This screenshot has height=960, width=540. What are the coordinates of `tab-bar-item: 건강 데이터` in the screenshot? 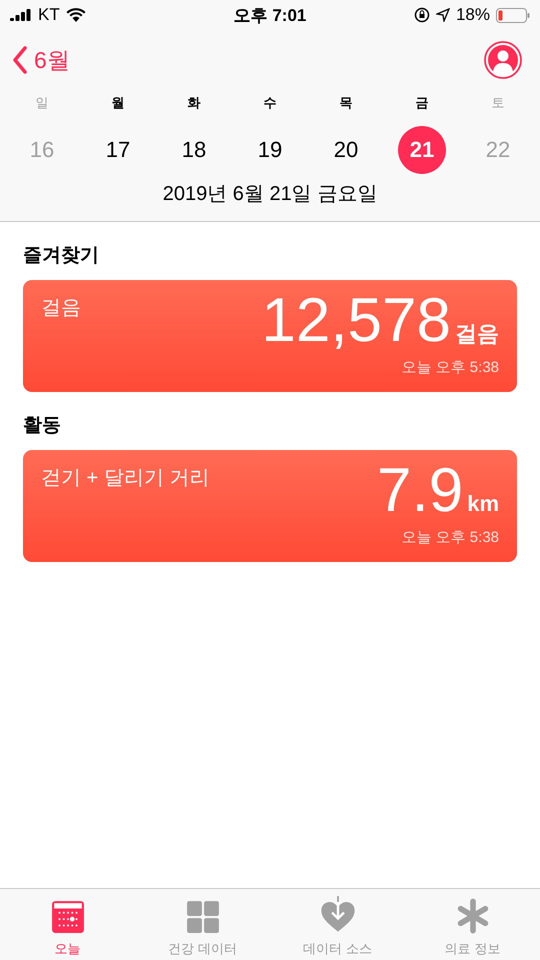 It's located at (202, 924).